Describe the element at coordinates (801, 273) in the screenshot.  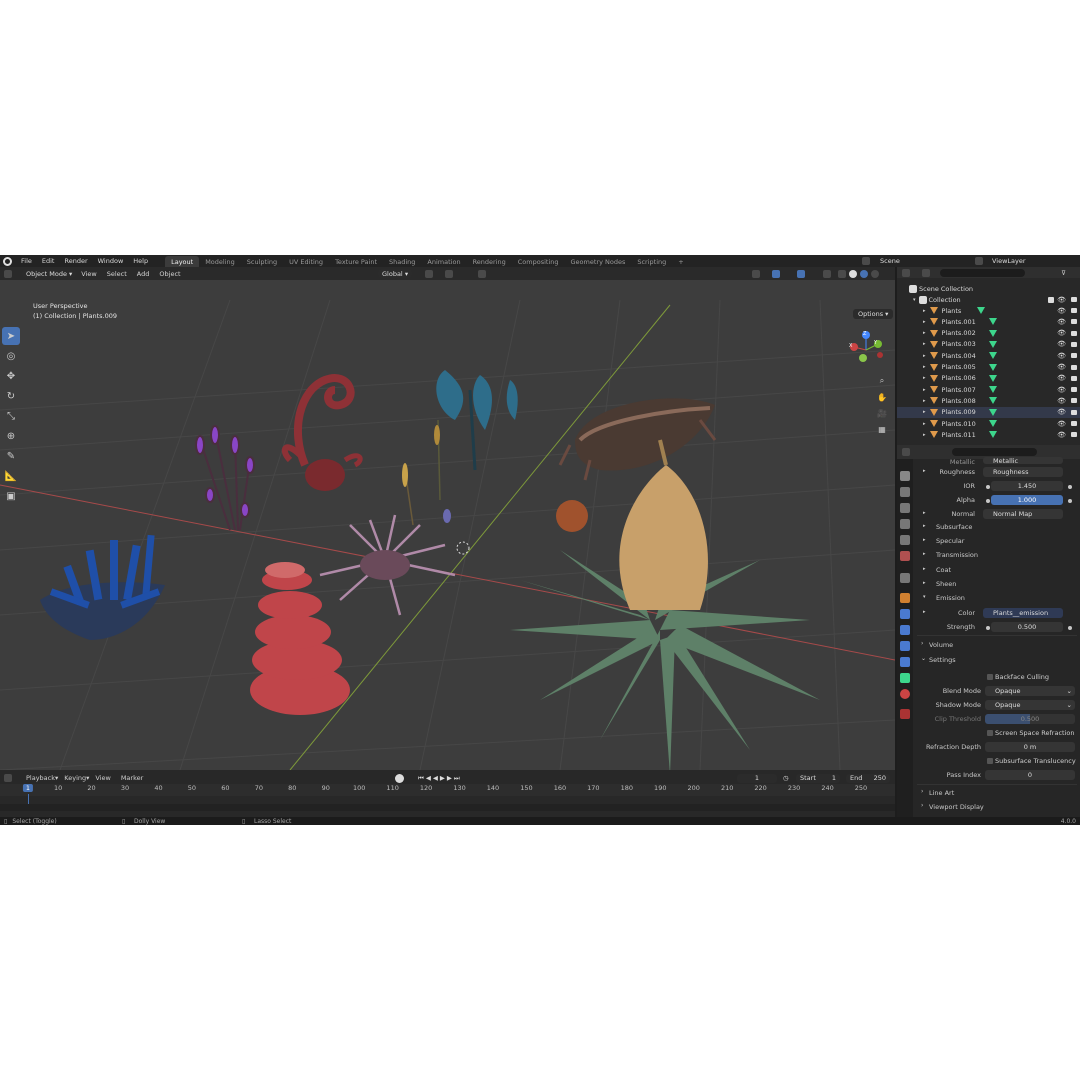
I see `overlay-toggle-icon` at that location.